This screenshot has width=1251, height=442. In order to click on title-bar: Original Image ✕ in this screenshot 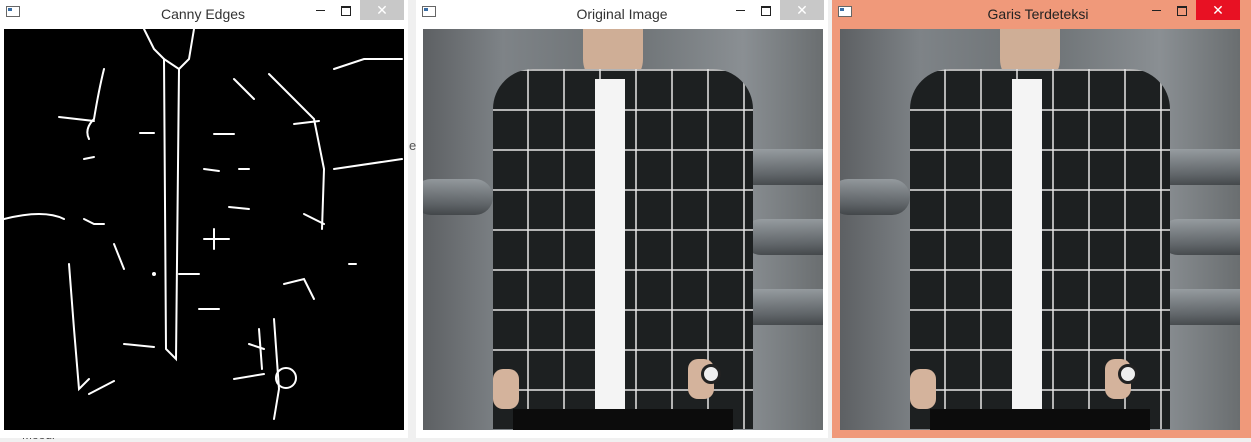, I will do `click(622, 14)`.